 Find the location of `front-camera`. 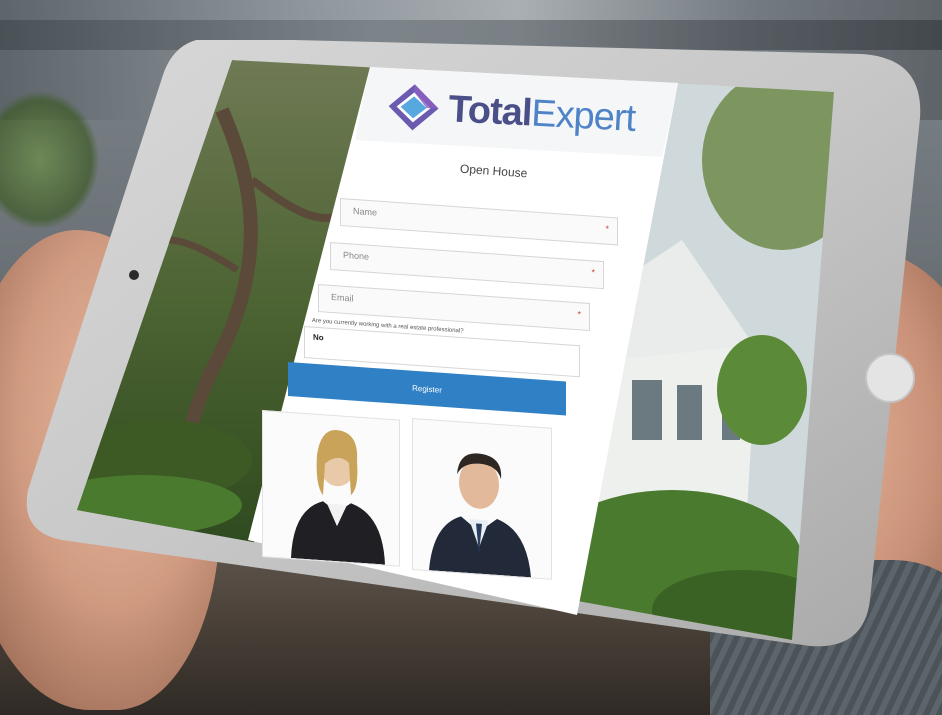

front-camera is located at coordinates (134, 275).